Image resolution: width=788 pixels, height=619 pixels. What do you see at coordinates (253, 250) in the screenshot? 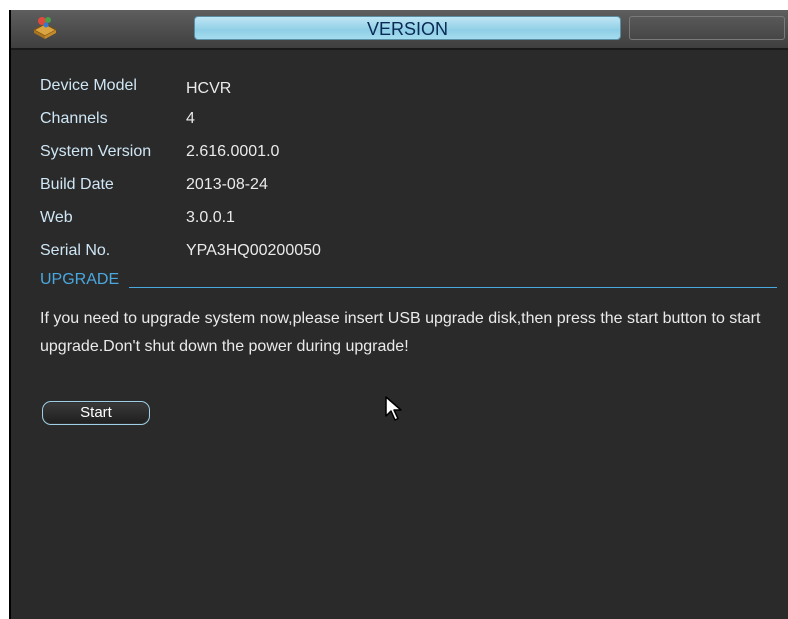
I see `serial-no-value: YPA3HQ00200050` at bounding box center [253, 250].